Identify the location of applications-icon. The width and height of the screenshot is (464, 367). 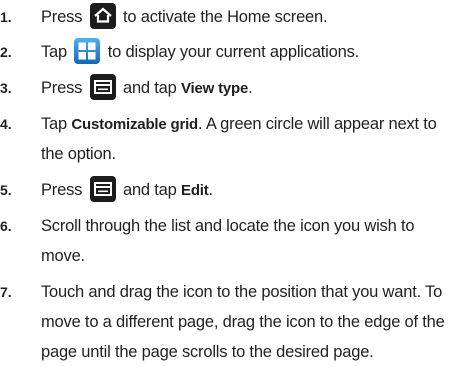
(87, 50).